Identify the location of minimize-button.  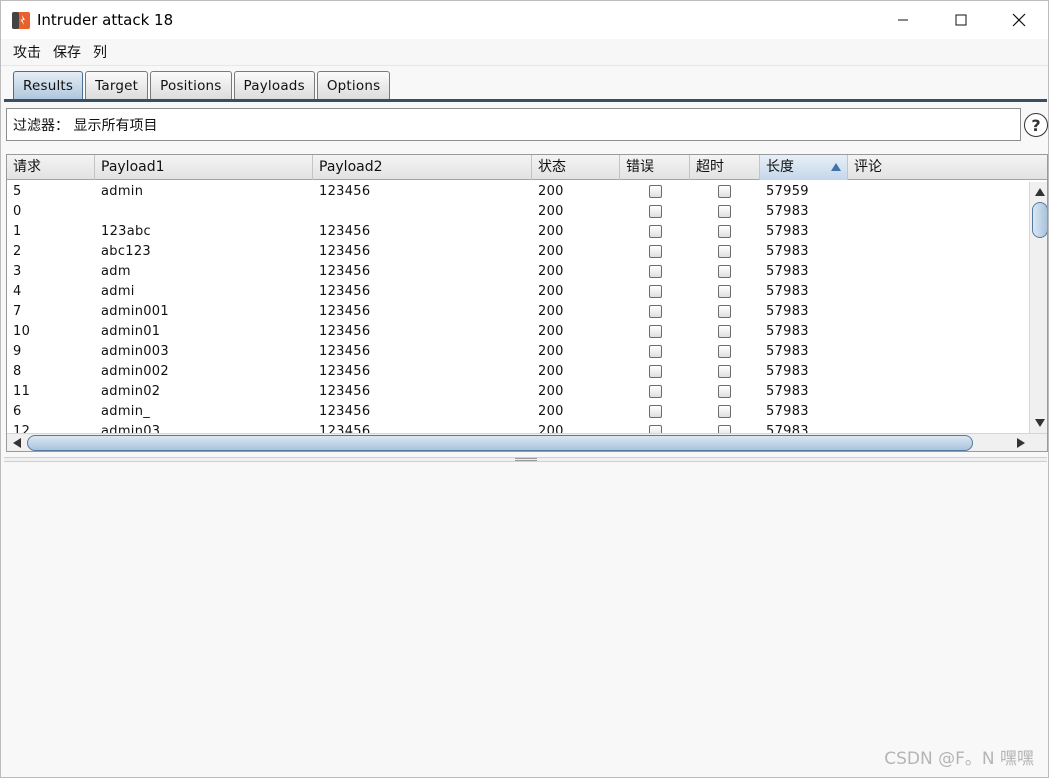
(903, 20).